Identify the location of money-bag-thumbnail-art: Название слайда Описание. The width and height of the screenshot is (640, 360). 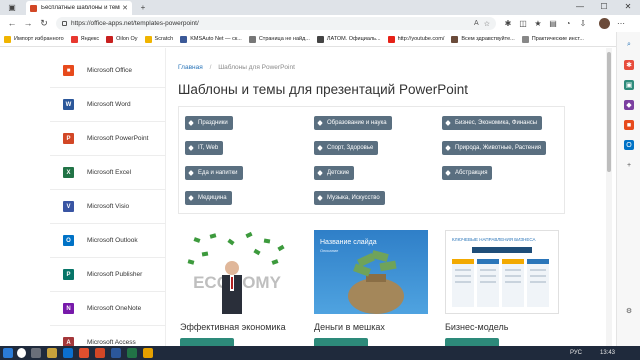
(362, 276).